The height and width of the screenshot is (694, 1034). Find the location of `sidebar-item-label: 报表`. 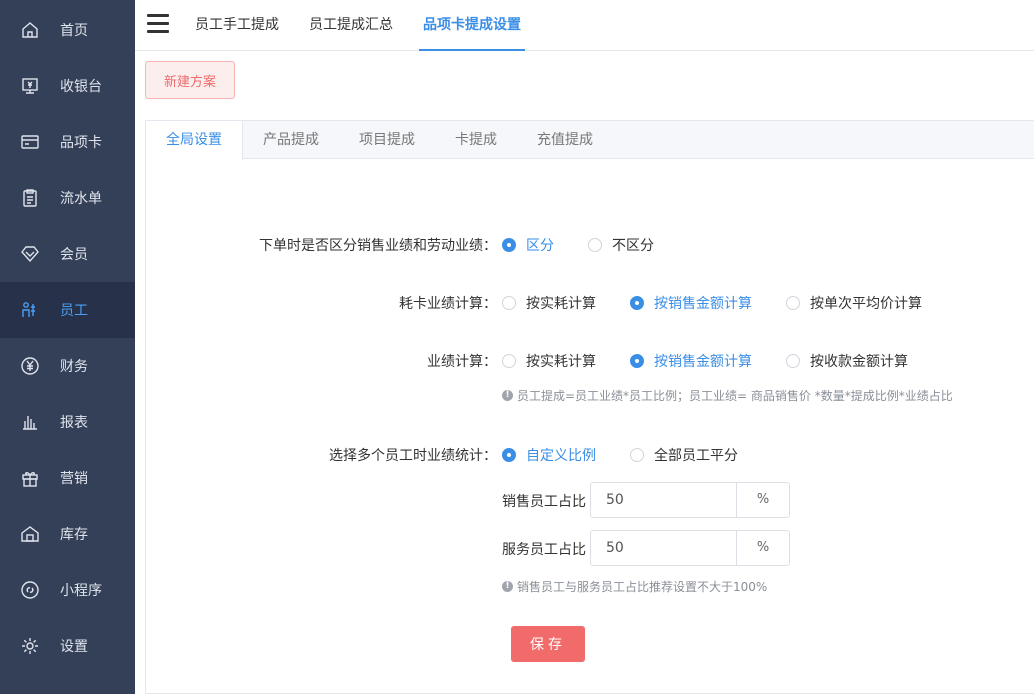

sidebar-item-label: 报表 is located at coordinates (74, 423).